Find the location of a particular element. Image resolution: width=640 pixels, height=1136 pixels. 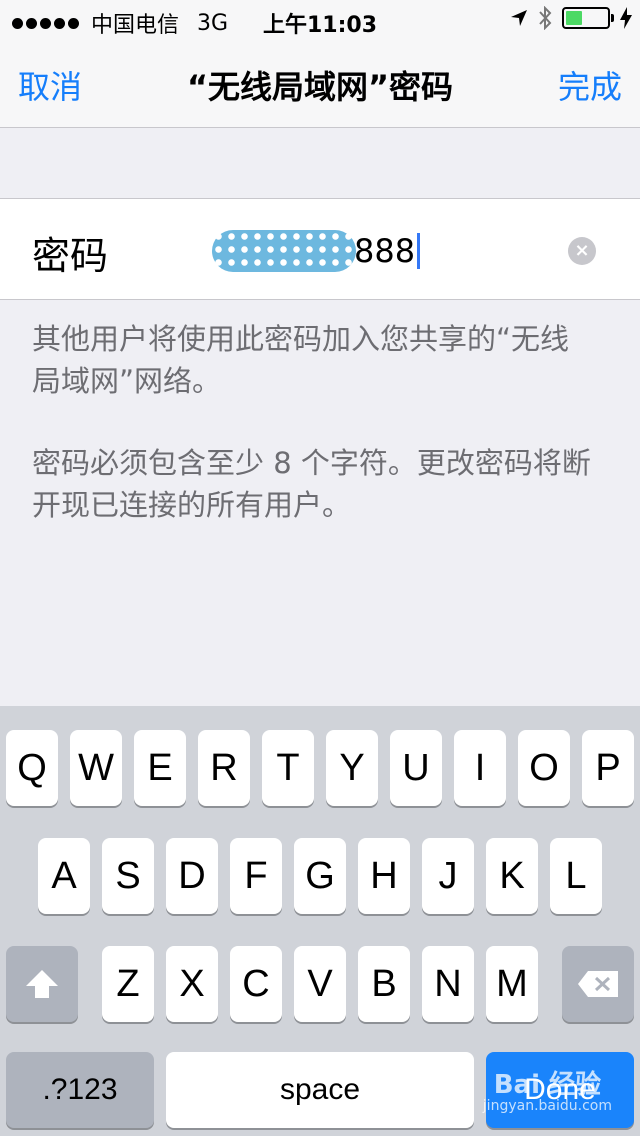

shift-key is located at coordinates (42, 984).